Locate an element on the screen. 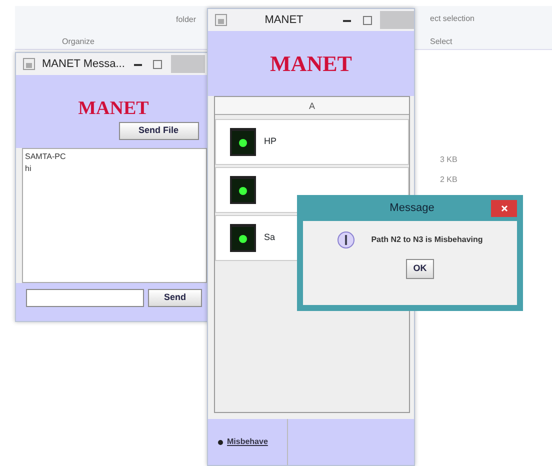 The height and width of the screenshot is (466, 552). message-input is located at coordinates (85, 298).